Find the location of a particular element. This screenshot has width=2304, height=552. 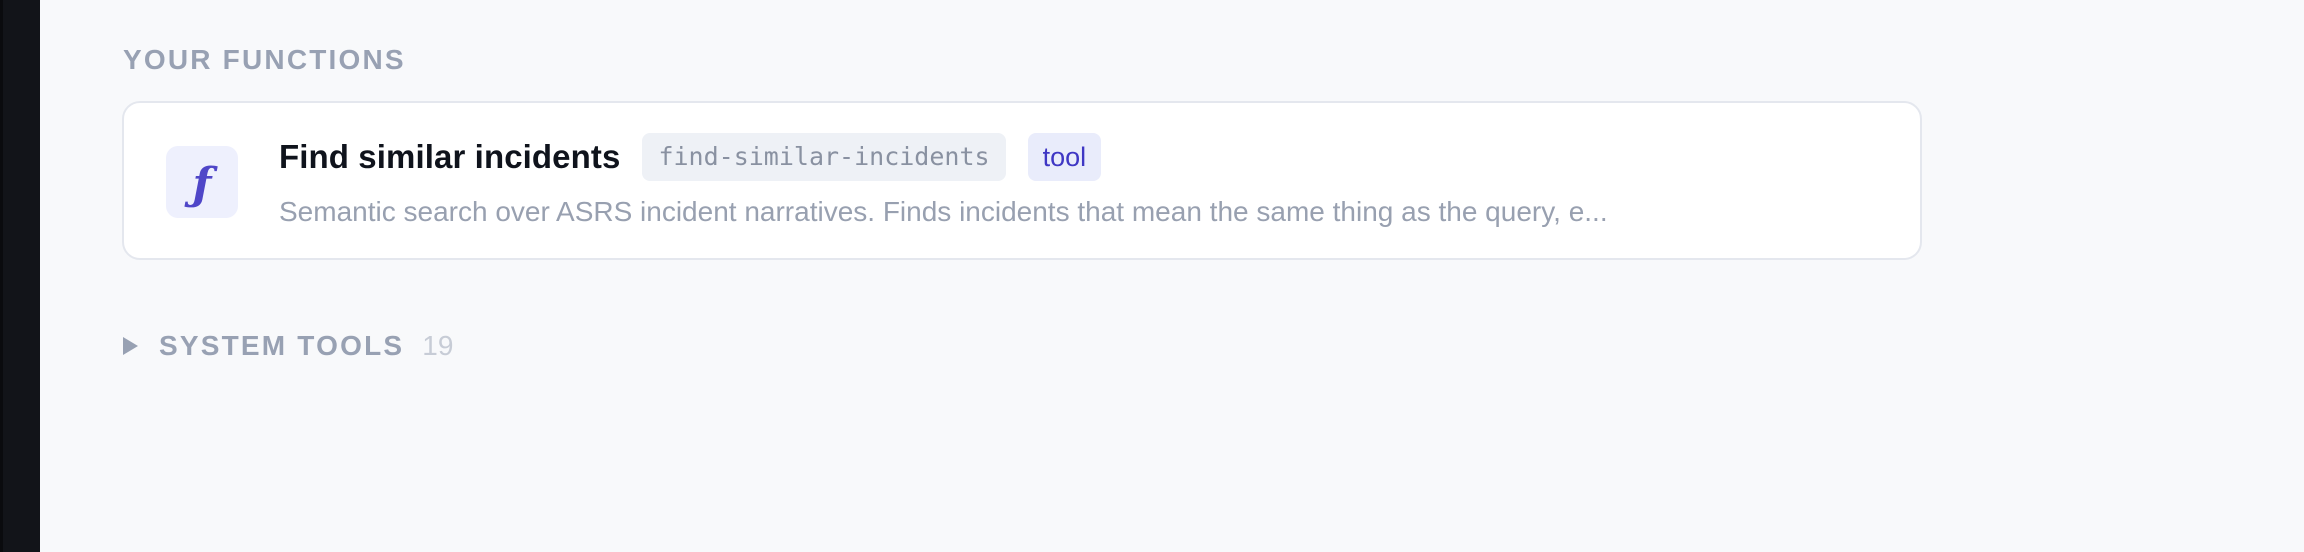

function-icon: ƒ is located at coordinates (202, 182).